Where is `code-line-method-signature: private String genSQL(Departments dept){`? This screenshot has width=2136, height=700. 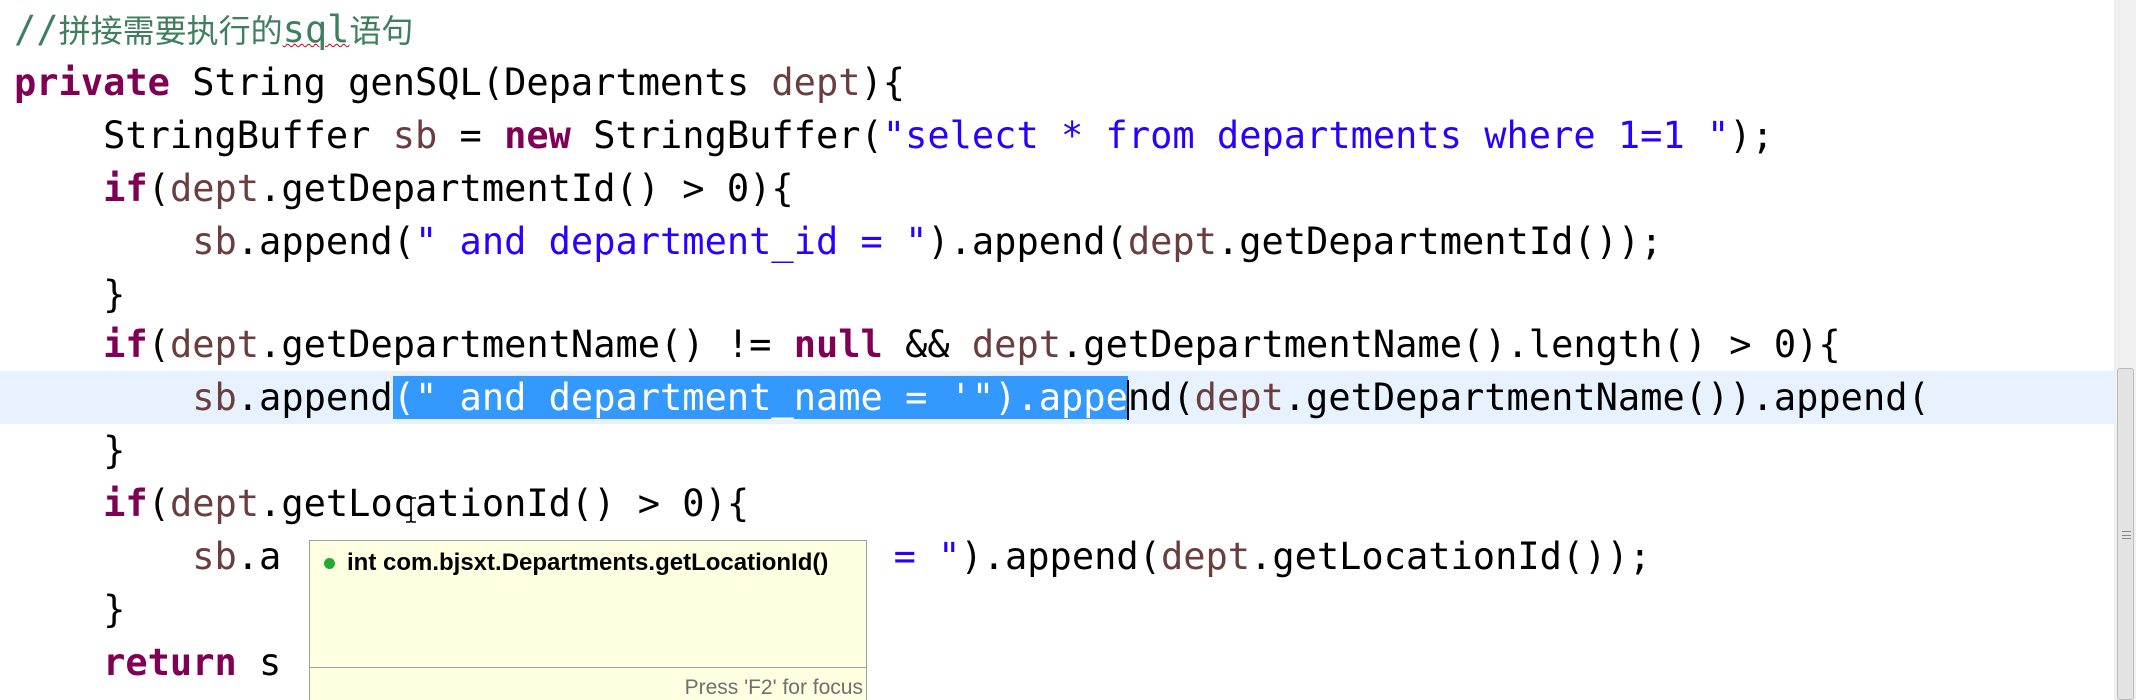
code-line-method-signature: private String genSQL(Departments dept){ is located at coordinates (459, 82).